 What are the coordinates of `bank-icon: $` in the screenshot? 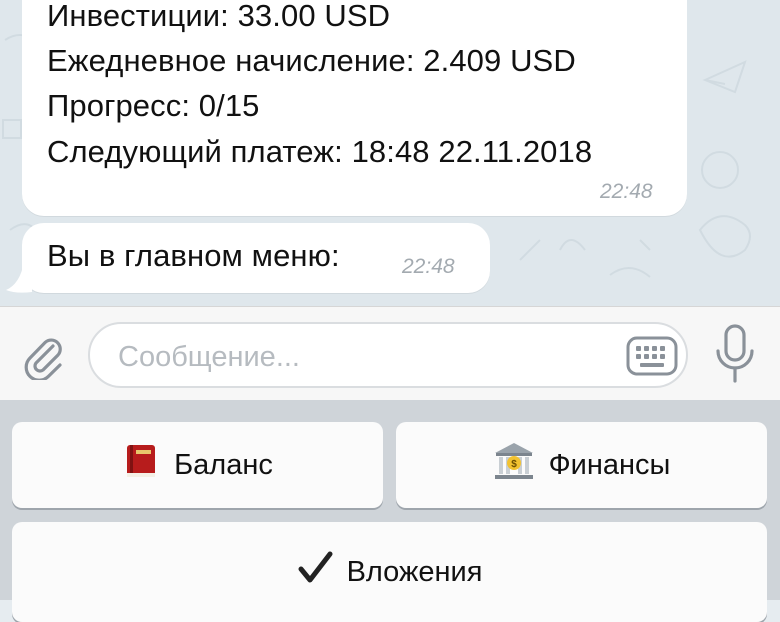 It's located at (514, 465).